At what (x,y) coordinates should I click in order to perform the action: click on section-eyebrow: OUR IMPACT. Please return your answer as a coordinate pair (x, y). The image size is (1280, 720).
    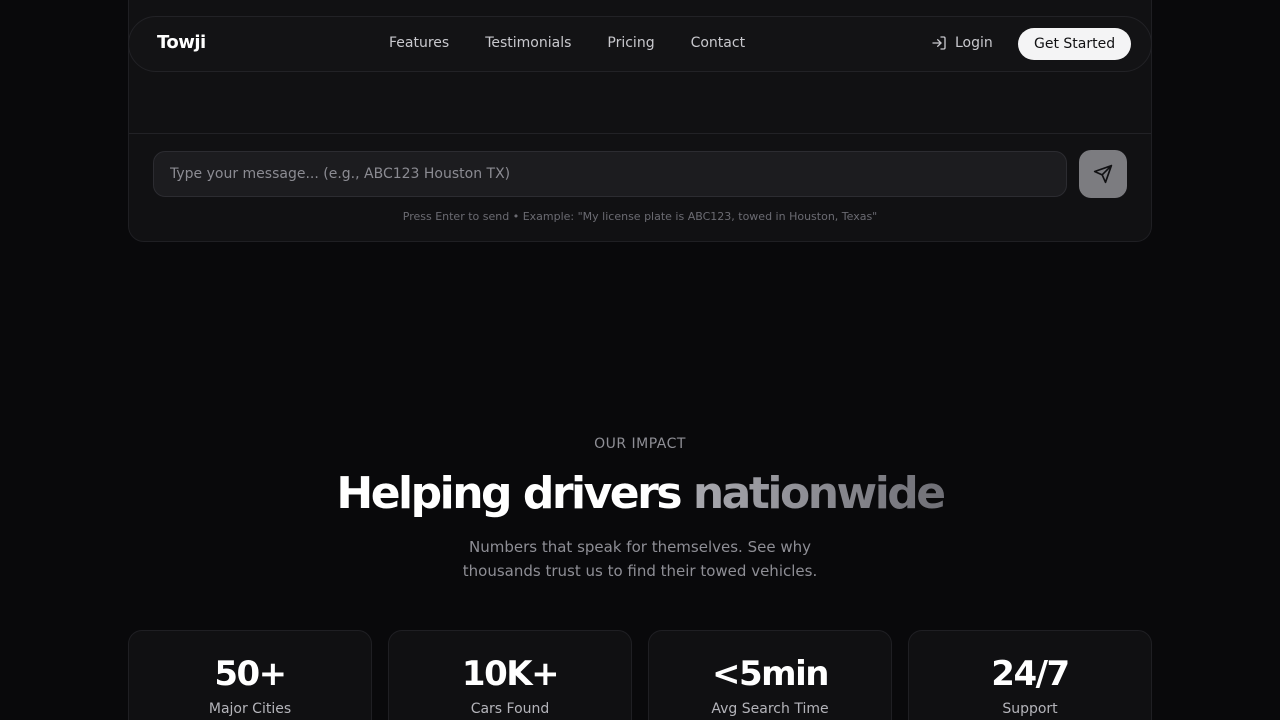
    Looking at the image, I should click on (640, 444).